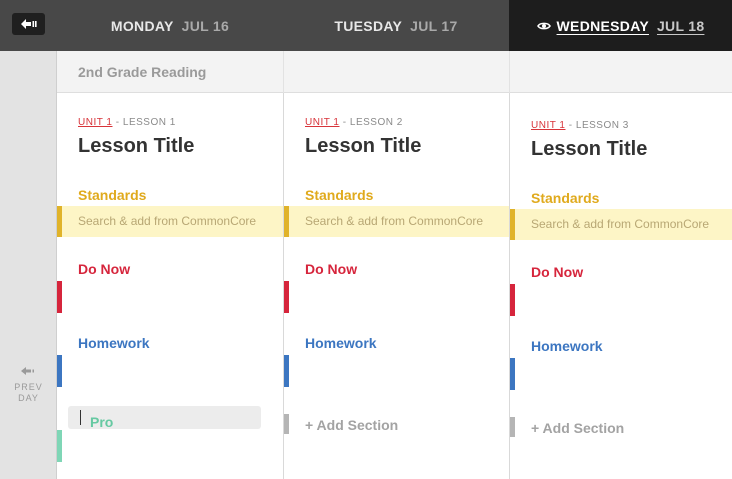 This screenshot has width=732, height=479. What do you see at coordinates (680, 25) in the screenshot?
I see `day-date: JUL 18` at bounding box center [680, 25].